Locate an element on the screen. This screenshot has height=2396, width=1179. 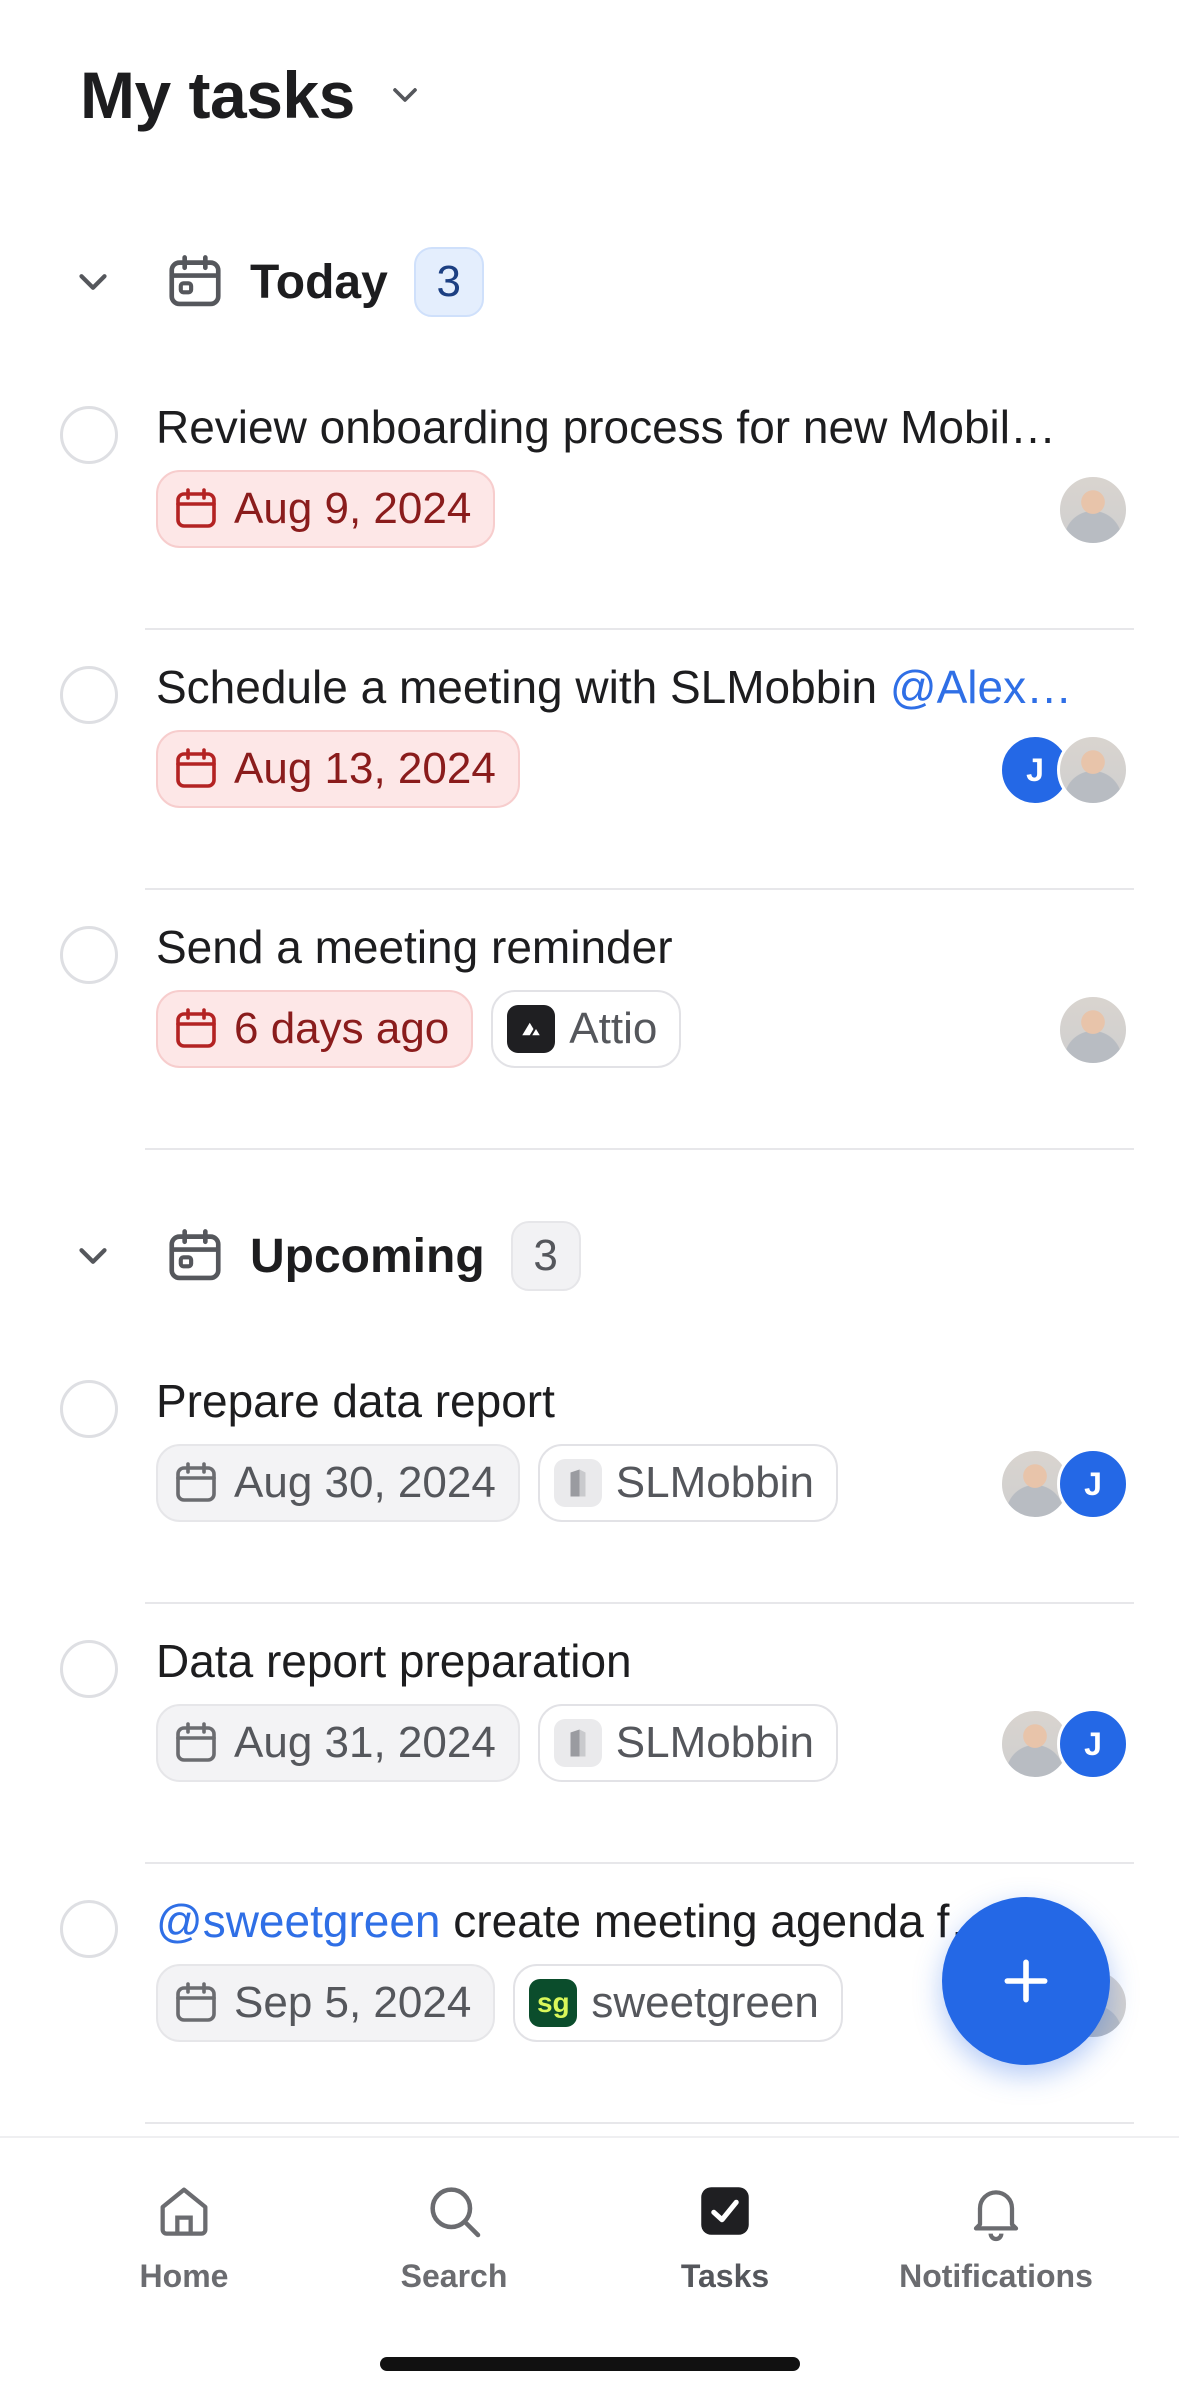
due-date-chip: 6 days ago is located at coordinates (315, 1029).